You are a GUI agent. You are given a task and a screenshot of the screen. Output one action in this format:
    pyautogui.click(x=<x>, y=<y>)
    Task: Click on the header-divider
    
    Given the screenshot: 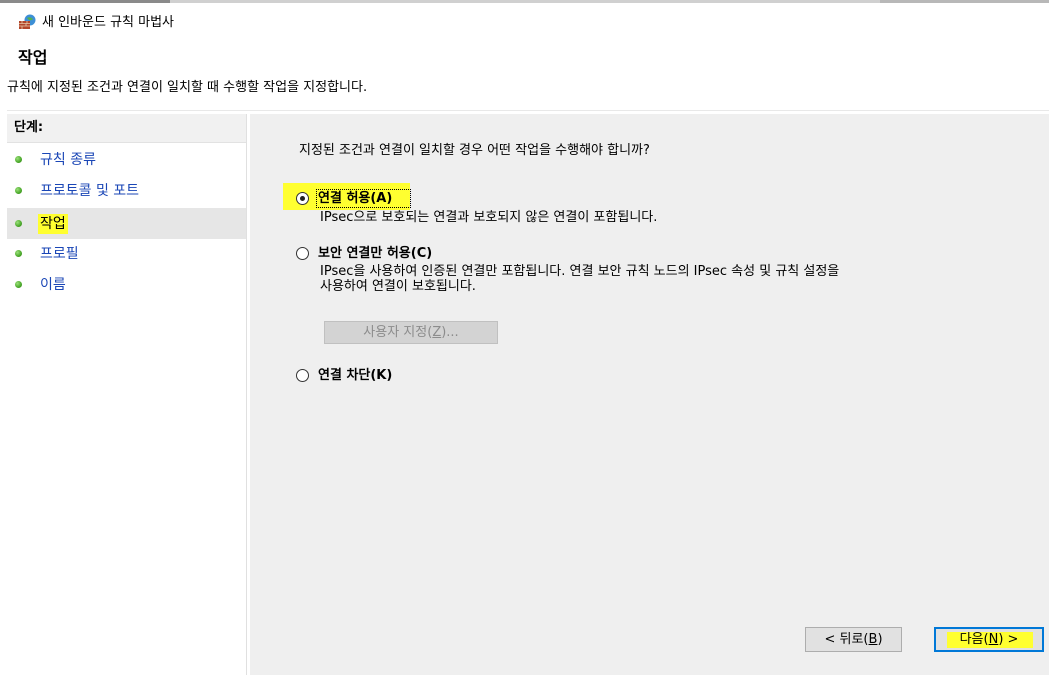 What is the action you would take?
    pyautogui.click(x=528, y=110)
    